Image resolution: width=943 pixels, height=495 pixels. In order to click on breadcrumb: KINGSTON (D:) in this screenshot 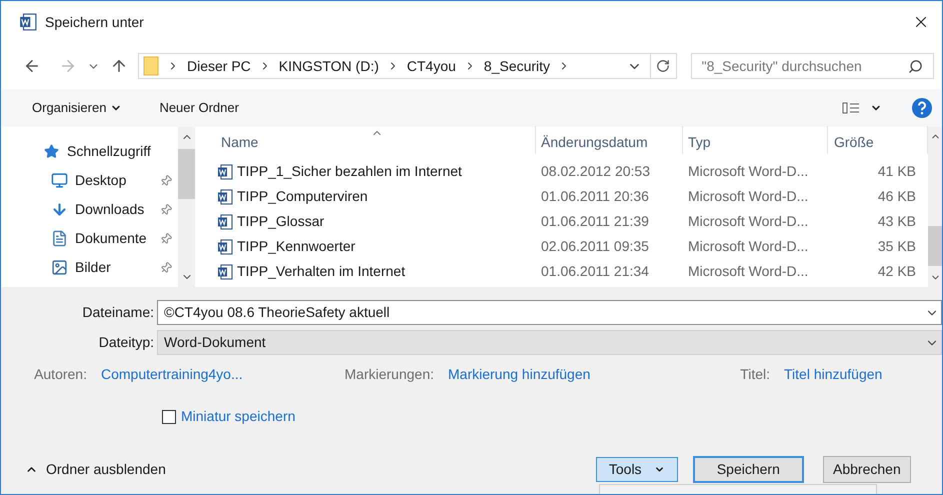, I will do `click(328, 66)`.